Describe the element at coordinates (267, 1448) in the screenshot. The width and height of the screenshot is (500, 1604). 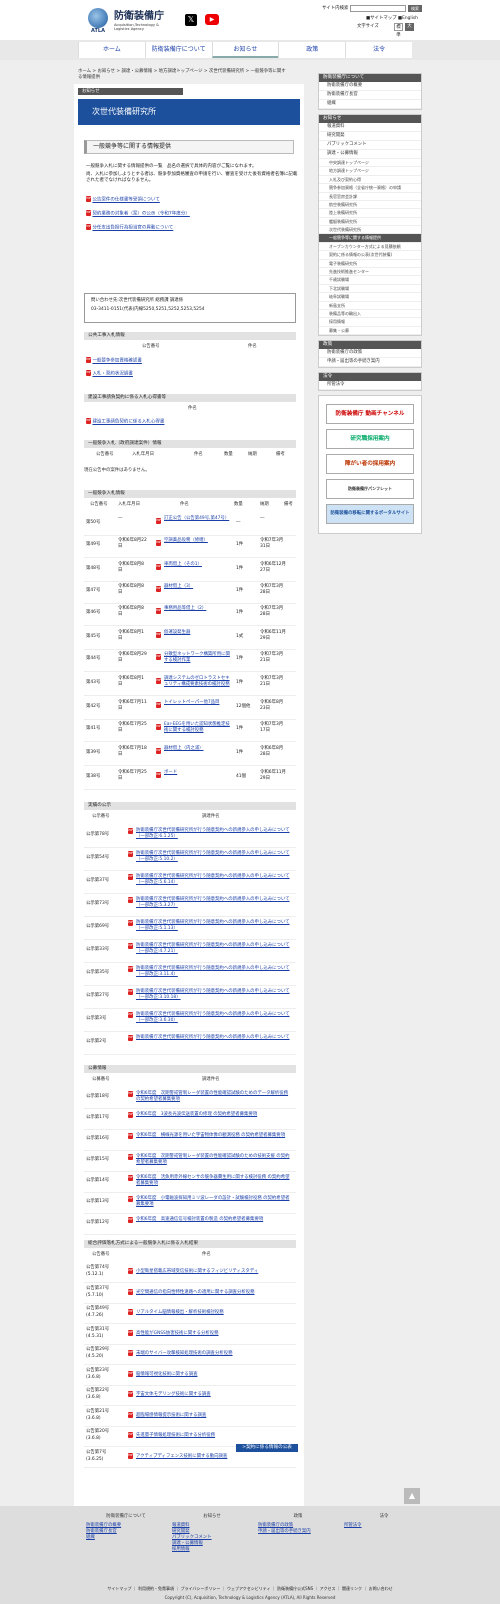
I see `contract-info-button: >契約に係る情報の公表` at that location.